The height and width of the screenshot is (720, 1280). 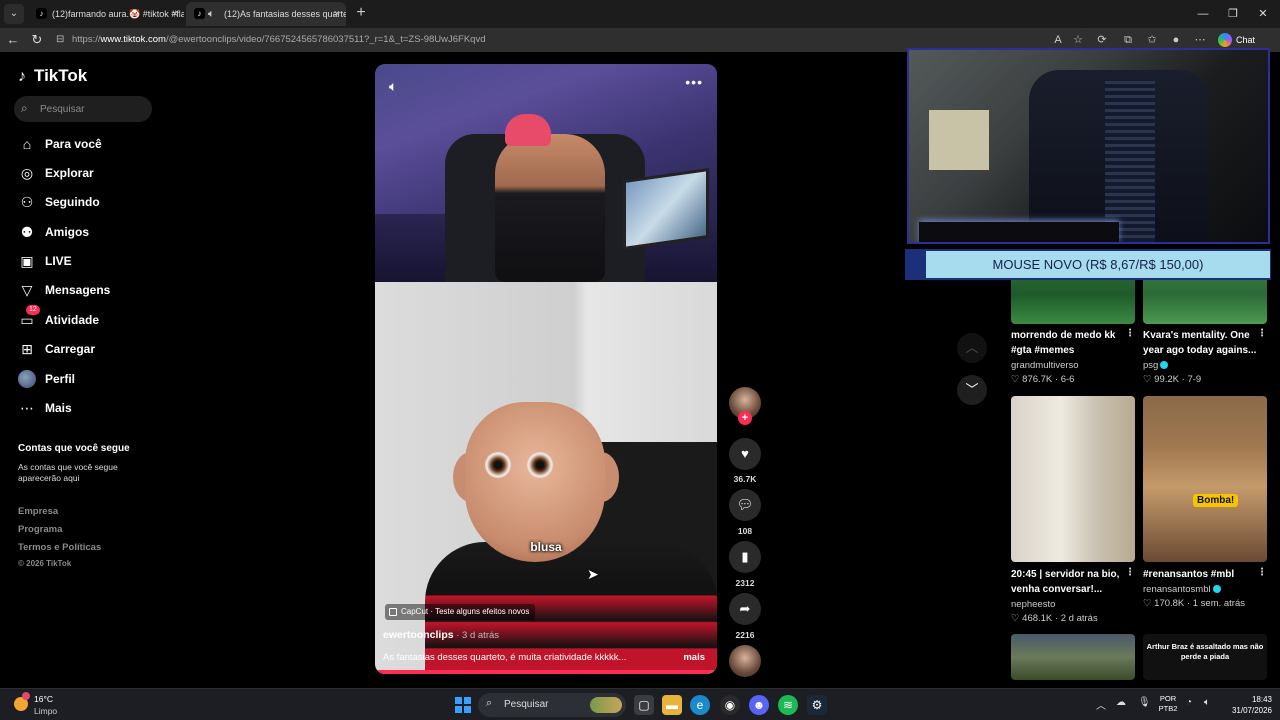 What do you see at coordinates (1246, 40) in the screenshot?
I see `chat-label: Chat` at bounding box center [1246, 40].